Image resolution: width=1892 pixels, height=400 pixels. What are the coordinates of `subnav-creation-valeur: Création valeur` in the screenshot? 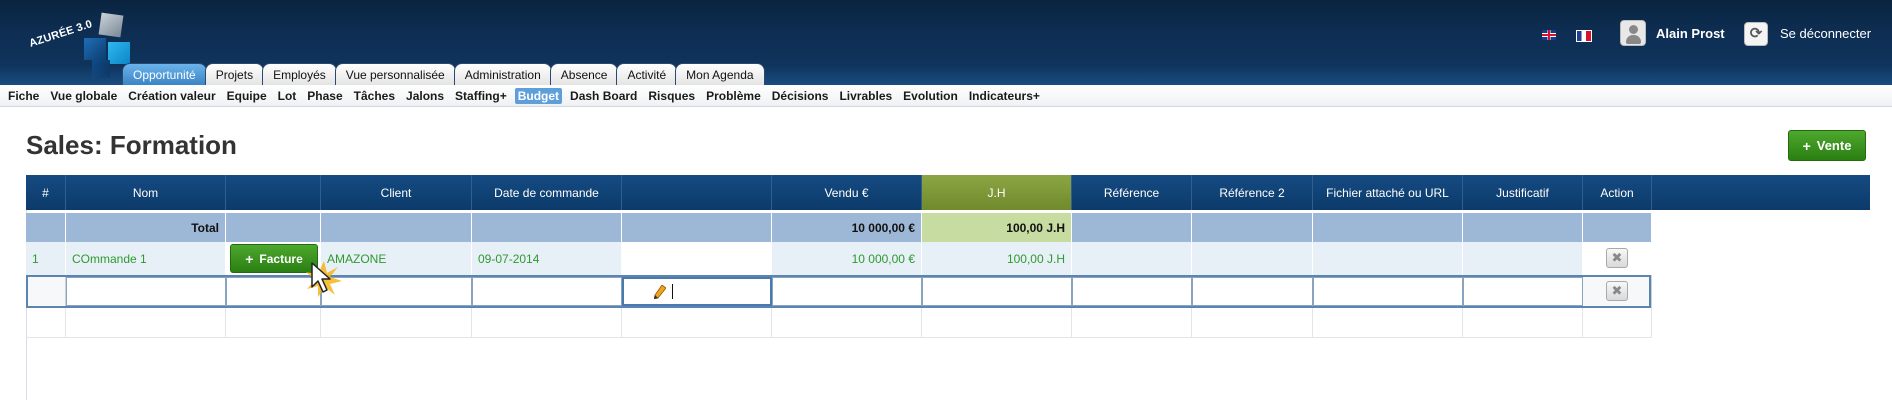 It's located at (171, 96).